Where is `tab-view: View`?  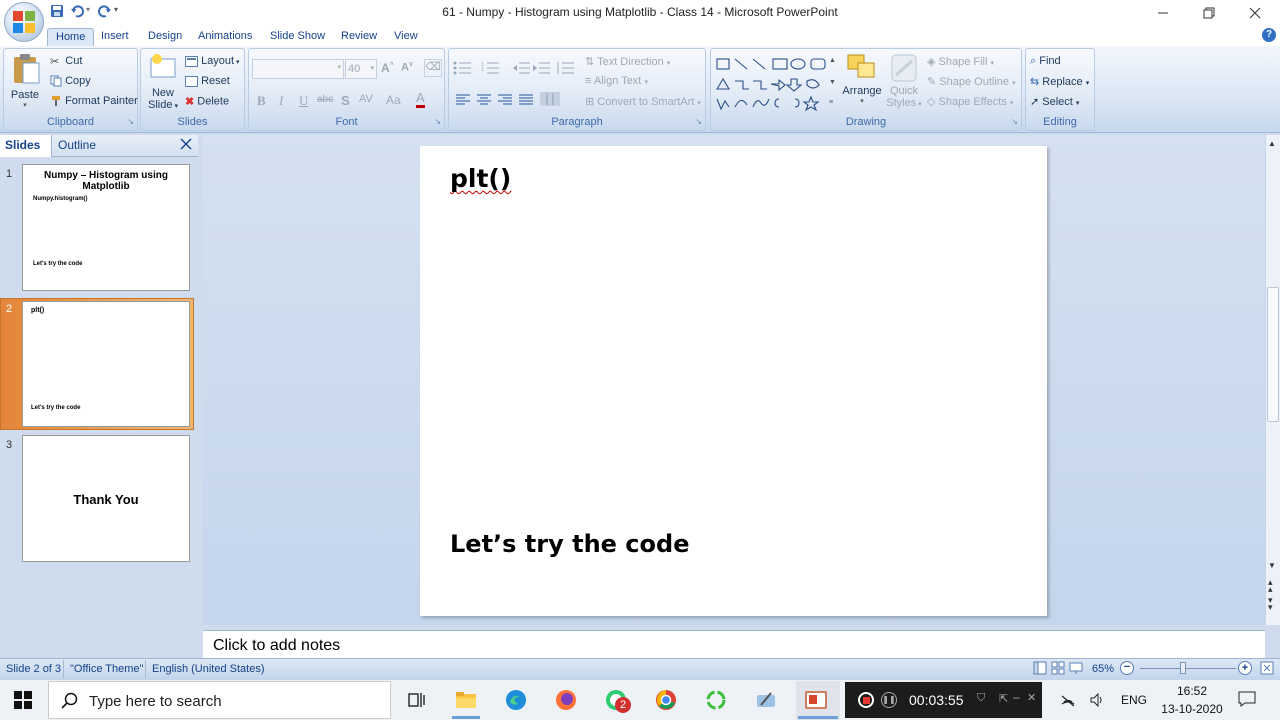 tab-view: View is located at coordinates (406, 37).